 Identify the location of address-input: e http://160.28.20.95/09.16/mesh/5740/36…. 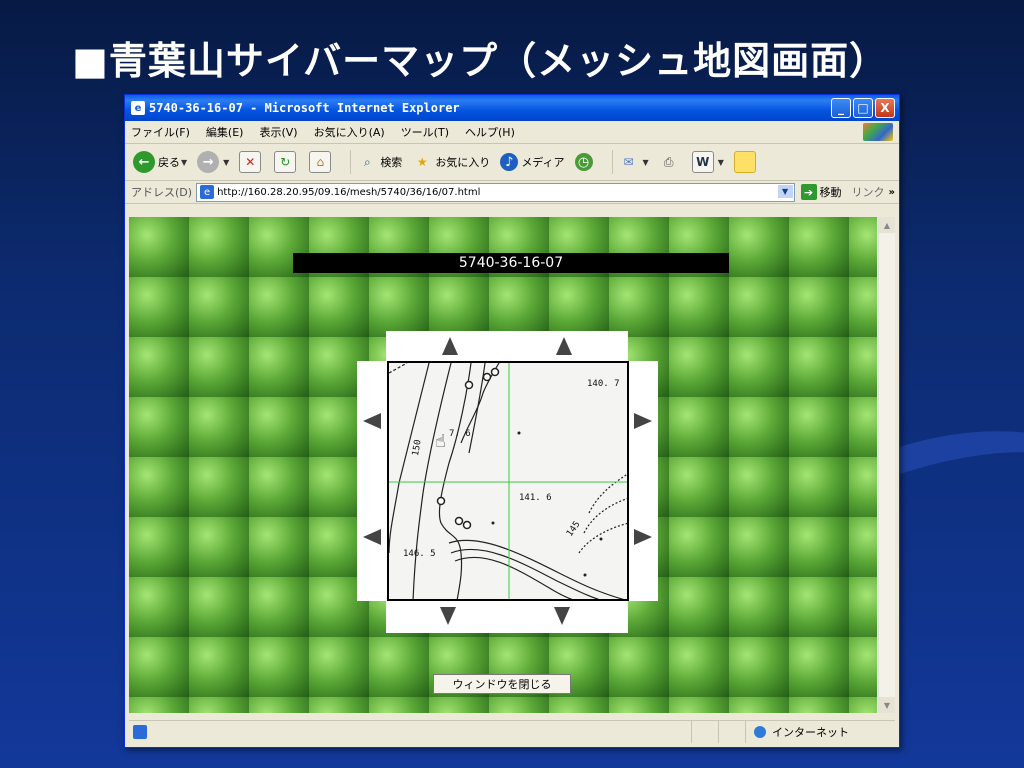
(495, 192).